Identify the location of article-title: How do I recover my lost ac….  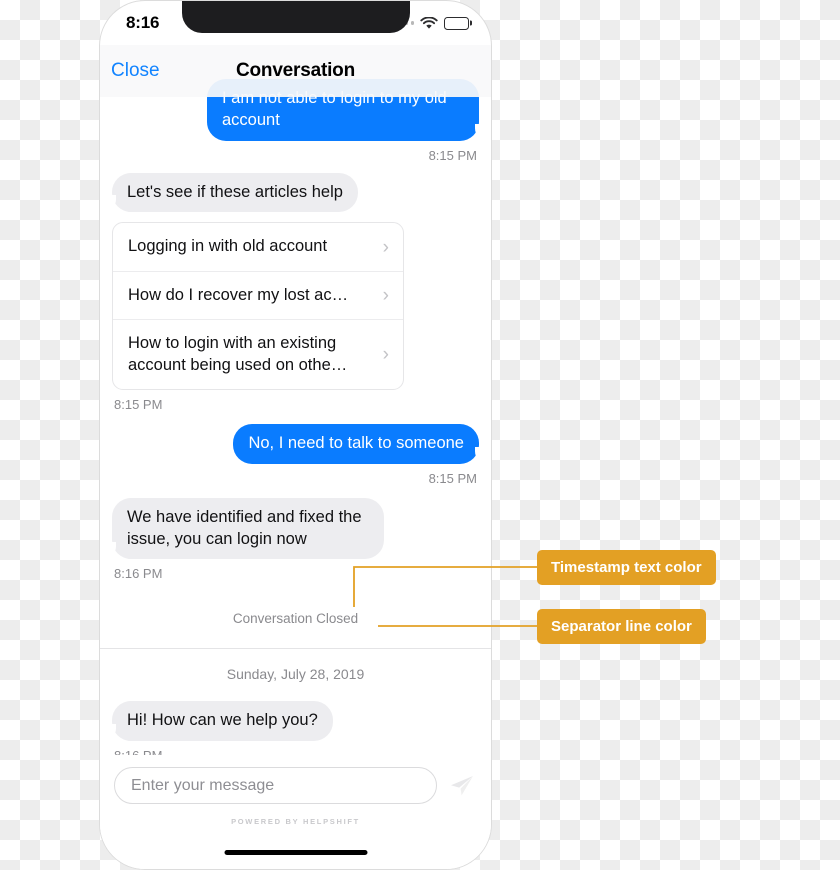
(238, 294).